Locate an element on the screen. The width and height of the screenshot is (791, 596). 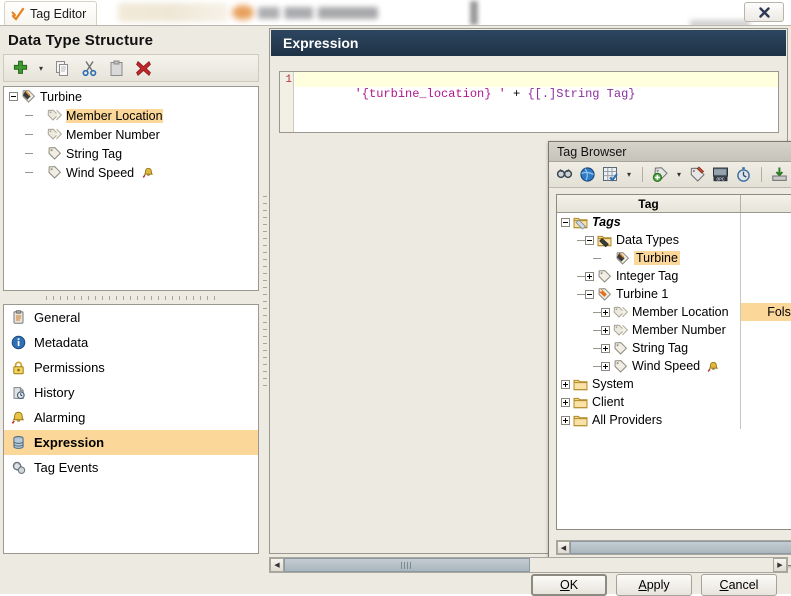
cell-tag: Wind Speed is located at coordinates (649, 366).